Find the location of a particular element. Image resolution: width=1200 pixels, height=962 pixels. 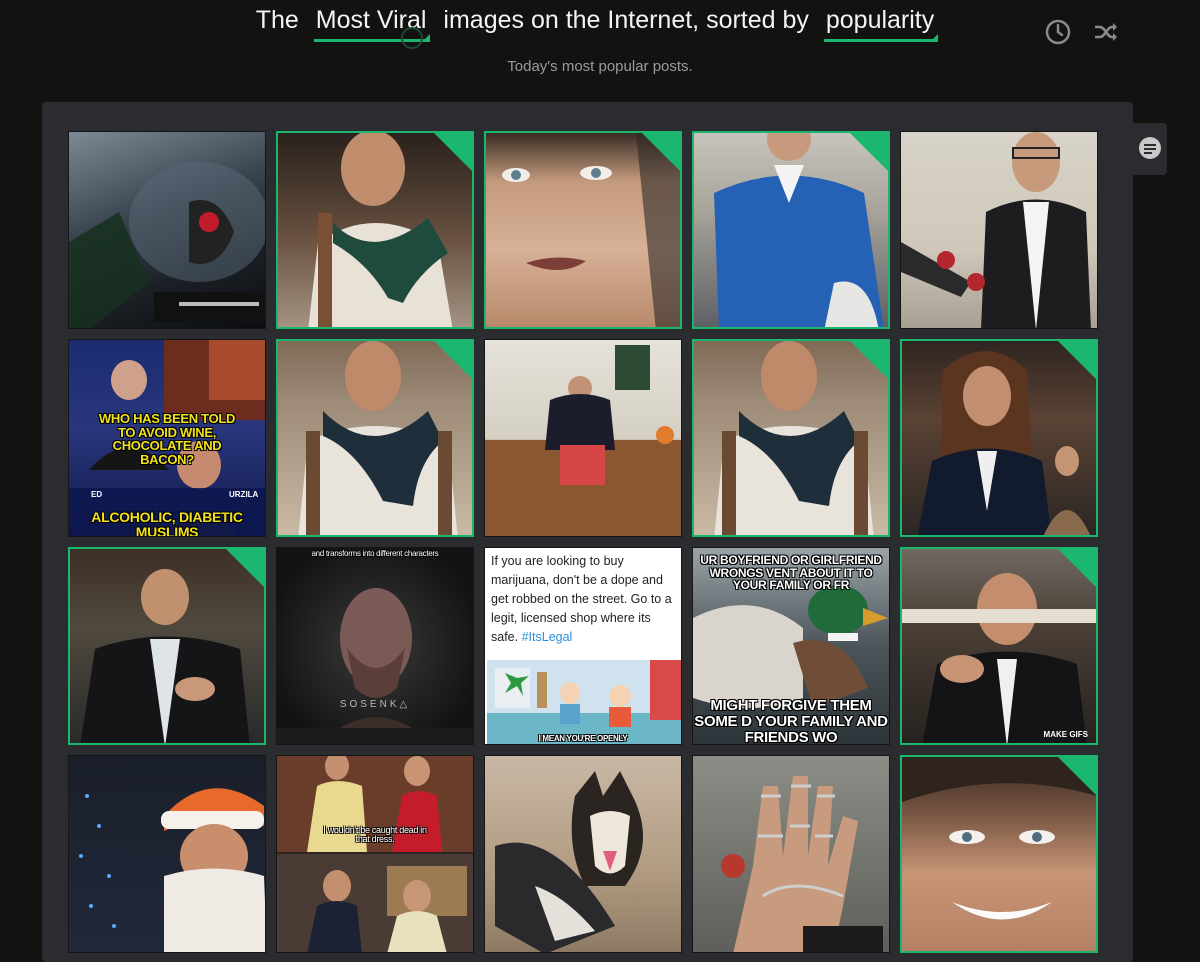

comments-toggle is located at coordinates (1150, 149).